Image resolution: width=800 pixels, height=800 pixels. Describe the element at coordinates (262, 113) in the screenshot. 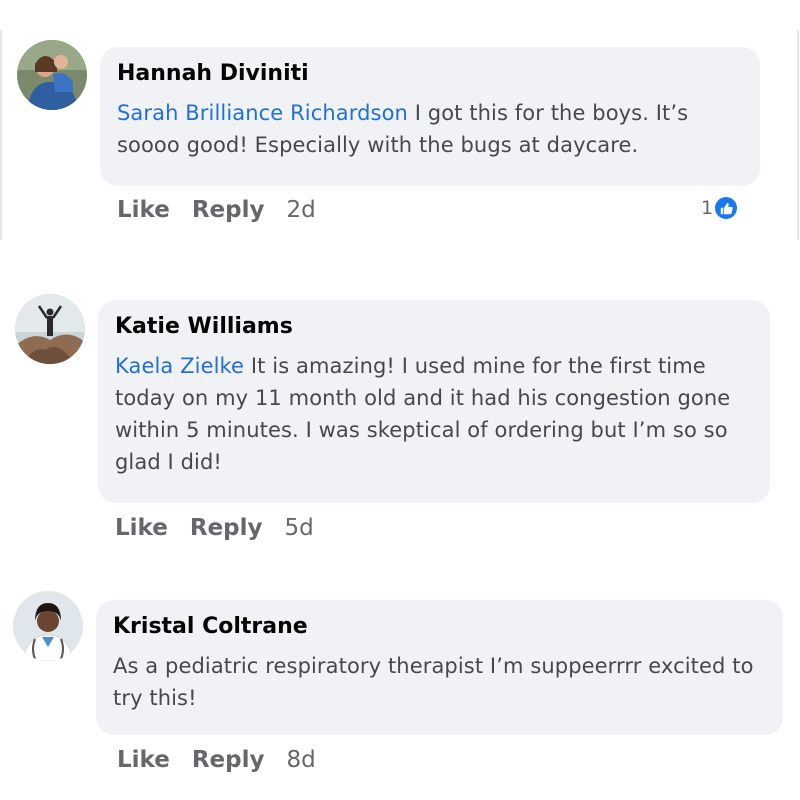

I see `mention-link: Sarah Brilliance Richardson` at that location.